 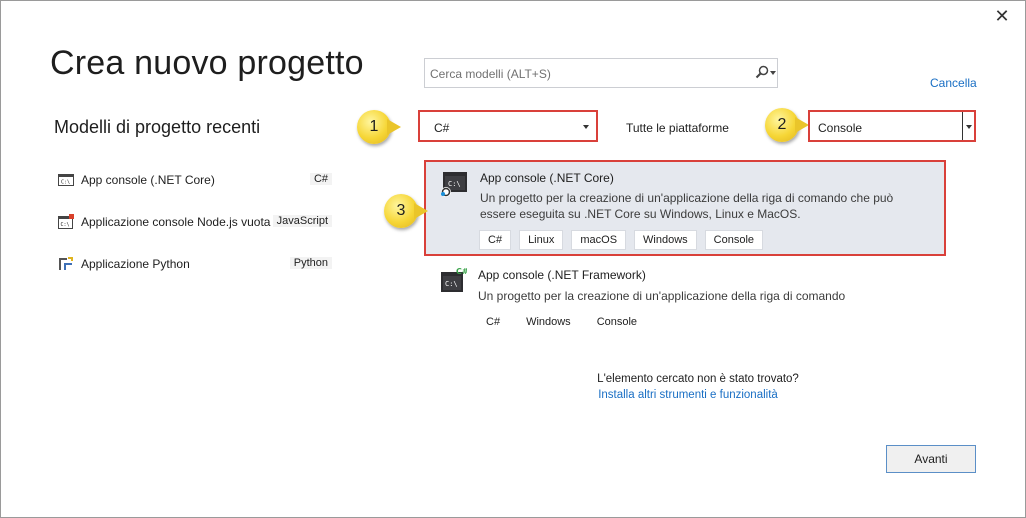 What do you see at coordinates (66, 263) in the screenshot?
I see `python-app-icon` at bounding box center [66, 263].